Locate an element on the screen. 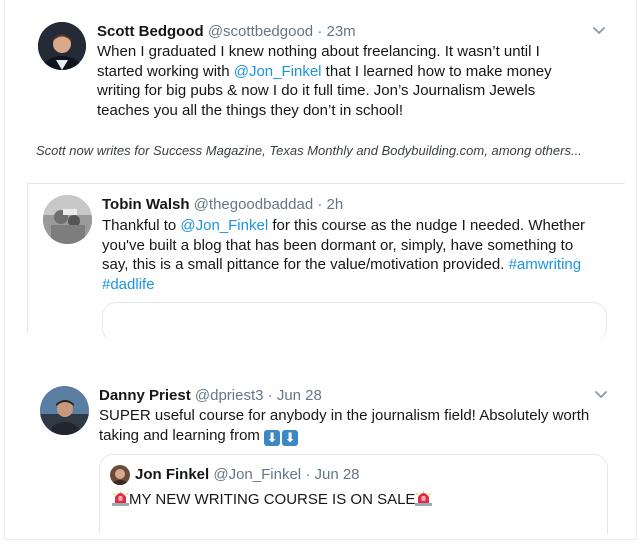 The image size is (644, 558). text-segment: taking and learning from is located at coordinates (182, 435).